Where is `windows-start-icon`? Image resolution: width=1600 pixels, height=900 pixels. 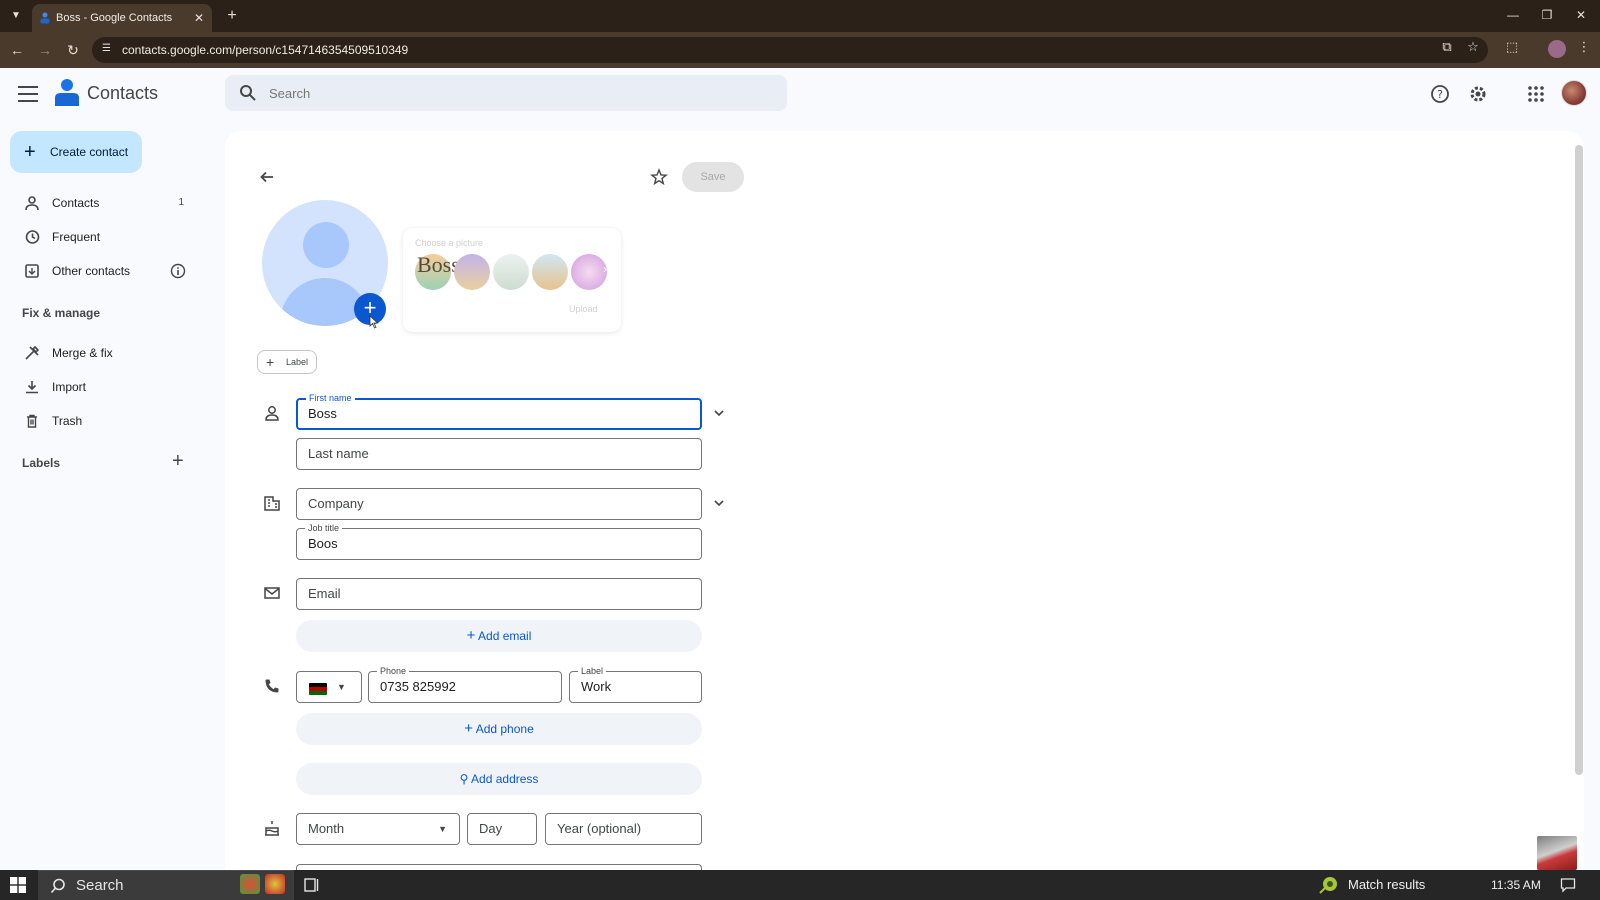
windows-start-icon is located at coordinates (18, 885).